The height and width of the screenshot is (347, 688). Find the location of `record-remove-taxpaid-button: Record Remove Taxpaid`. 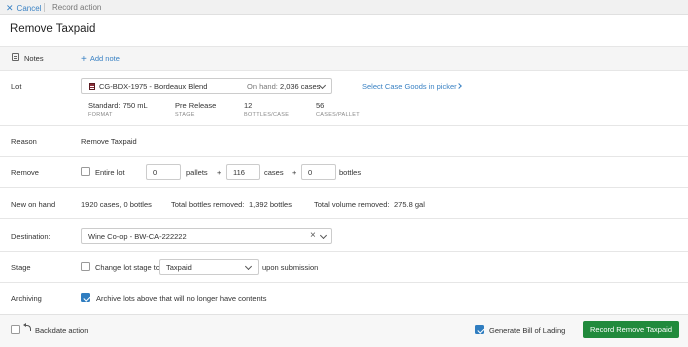

record-remove-taxpaid-button: Record Remove Taxpaid is located at coordinates (631, 329).